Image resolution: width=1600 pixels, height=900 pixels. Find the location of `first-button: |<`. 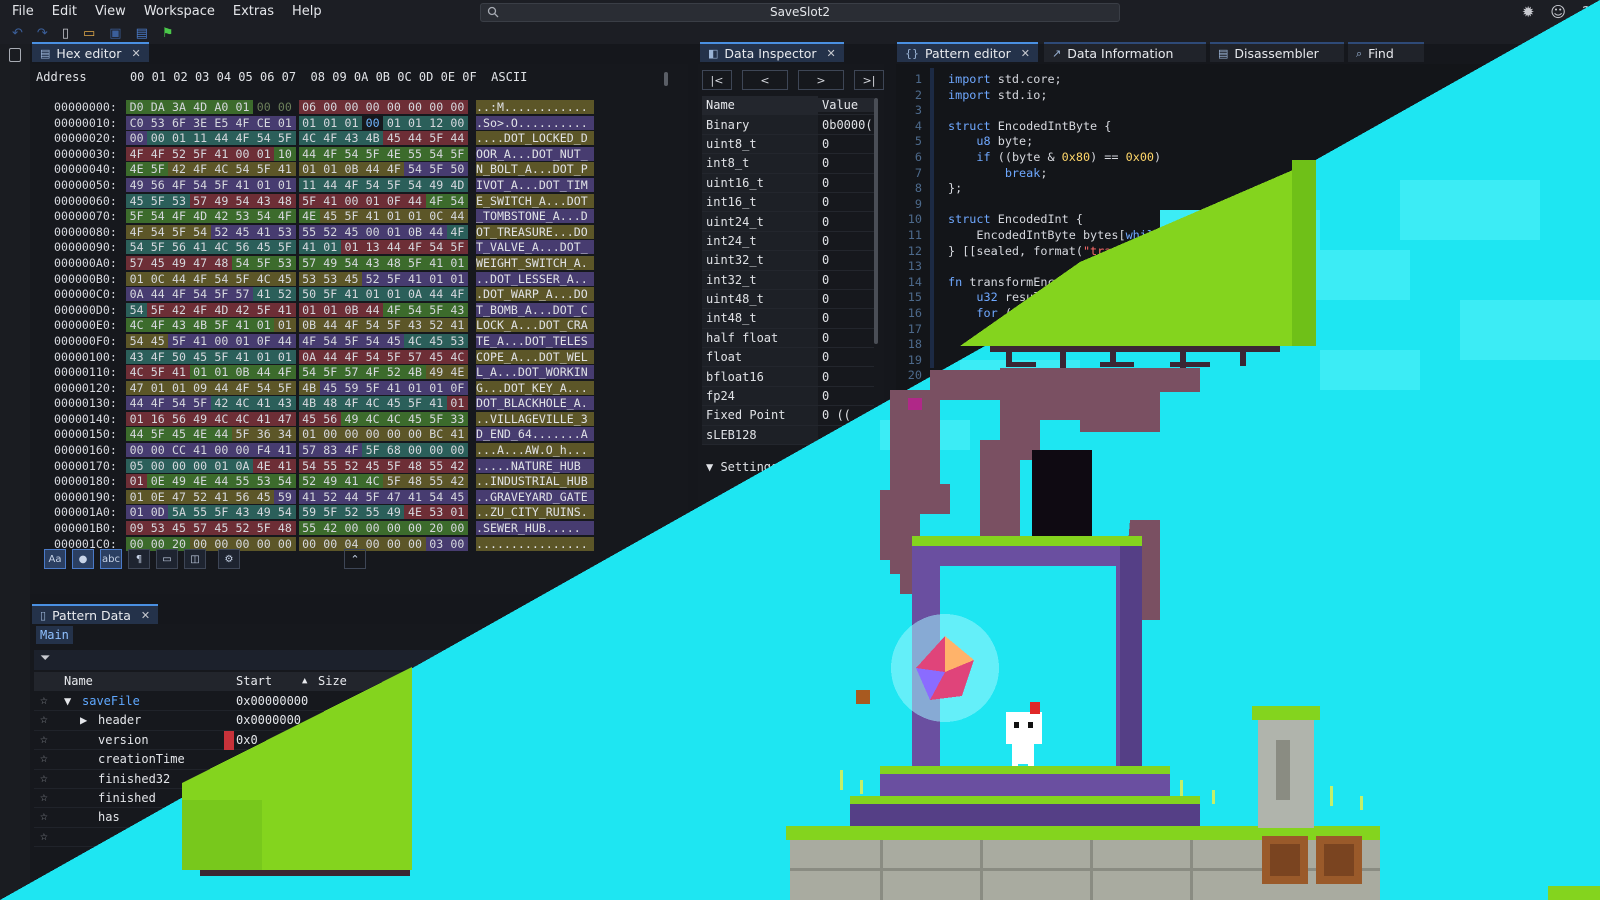

first-button: |< is located at coordinates (717, 80).